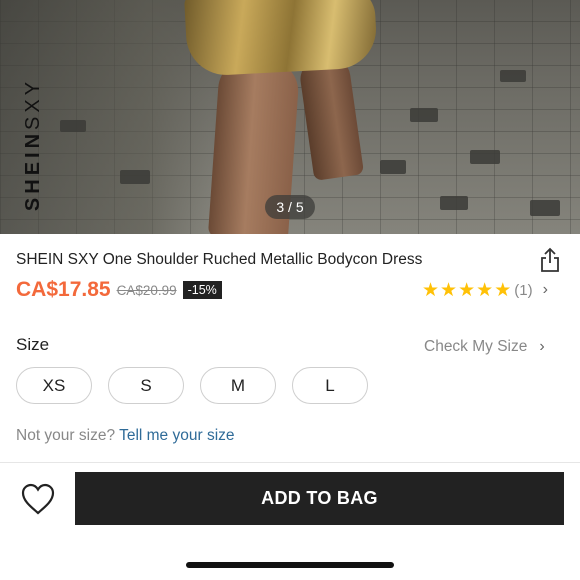 The height and width of the screenshot is (580, 580). I want to click on size-option-m: M, so click(238, 385).